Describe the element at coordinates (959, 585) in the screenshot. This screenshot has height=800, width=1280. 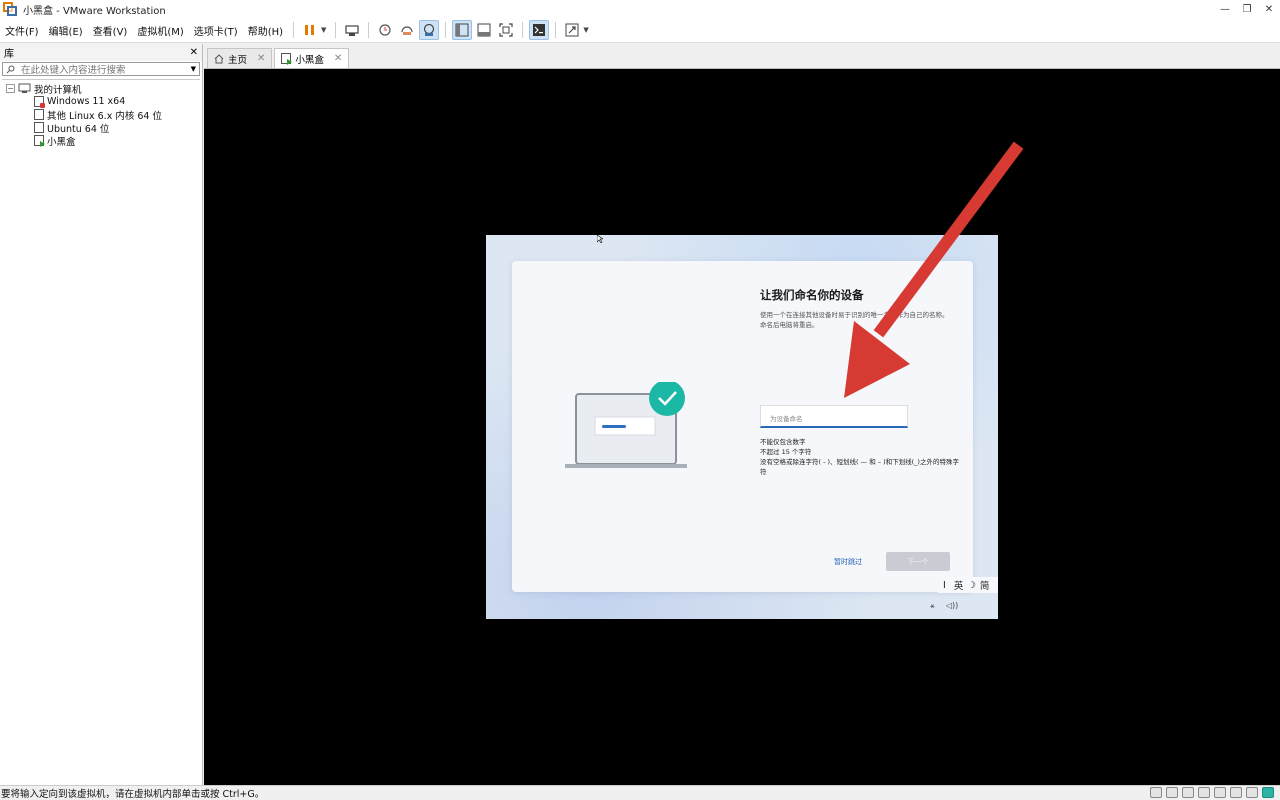
I see `ime-lang-toggle: 英` at that location.